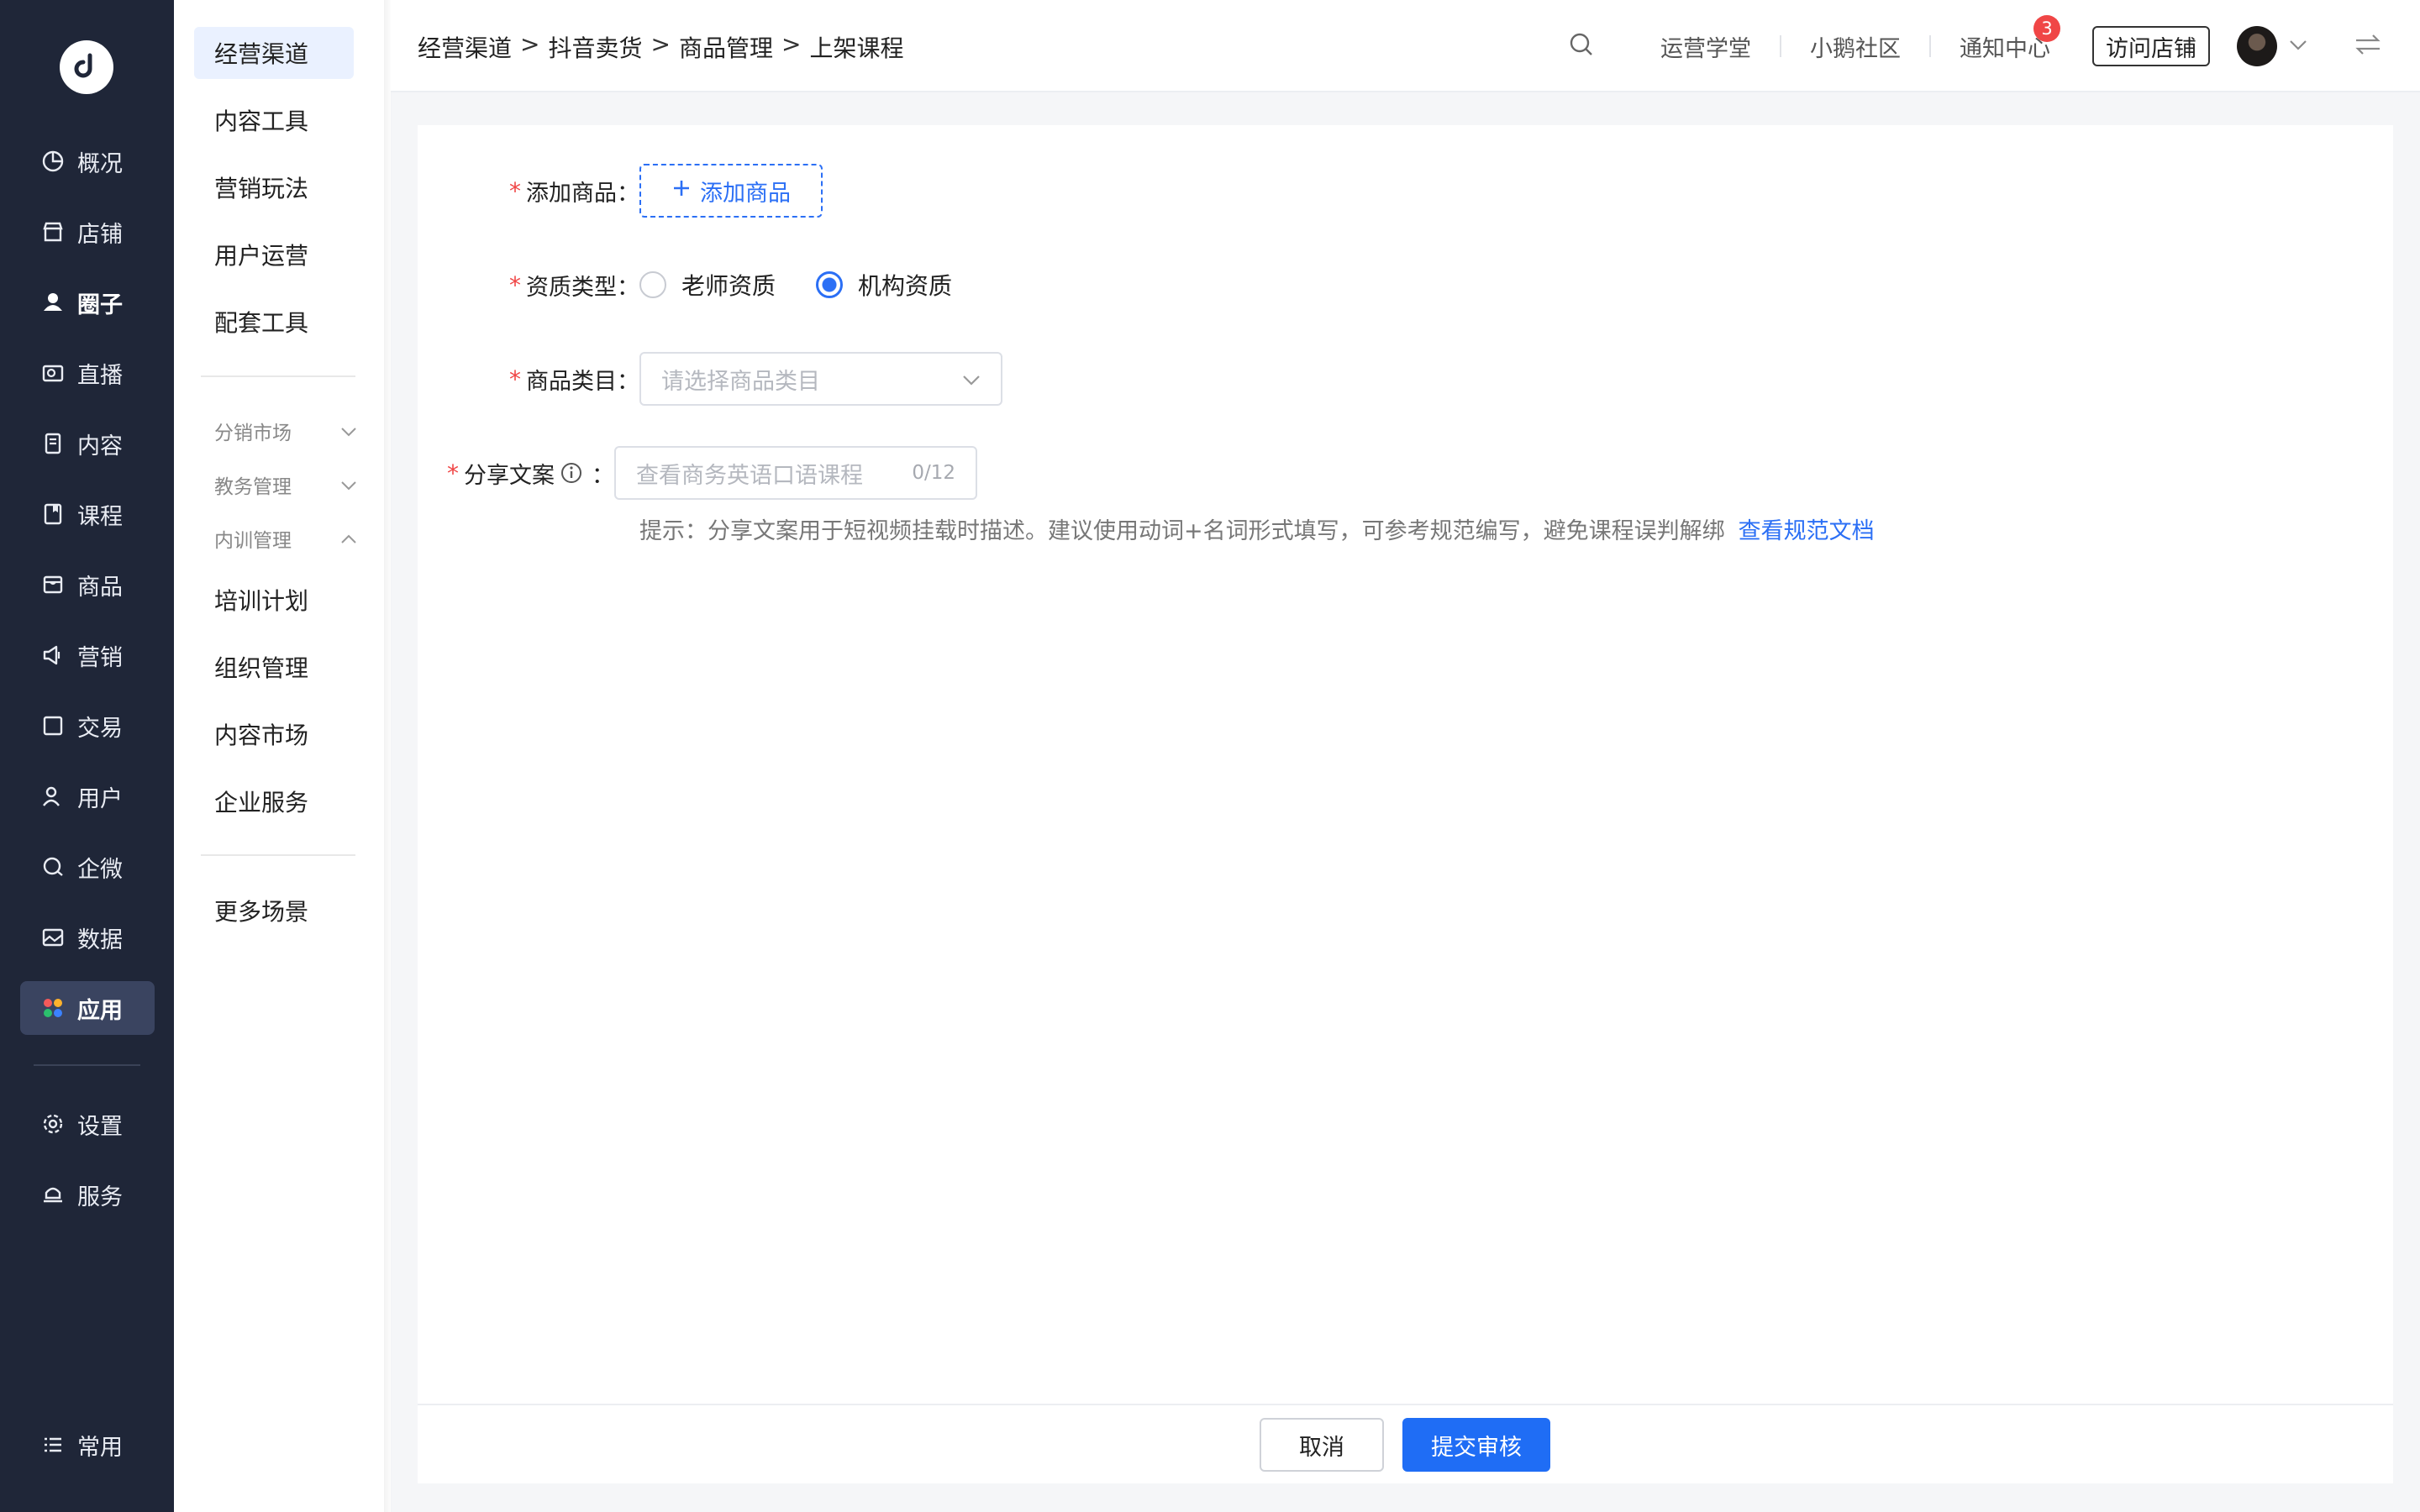  I want to click on sub-item-user-ops: 用户运营, so click(274, 254).